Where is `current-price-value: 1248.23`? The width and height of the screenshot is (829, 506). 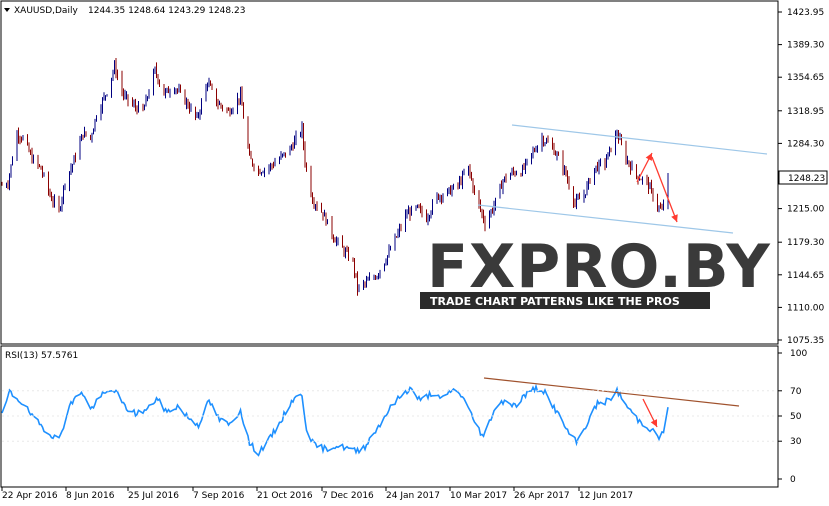 current-price-value: 1248.23 is located at coordinates (806, 179).